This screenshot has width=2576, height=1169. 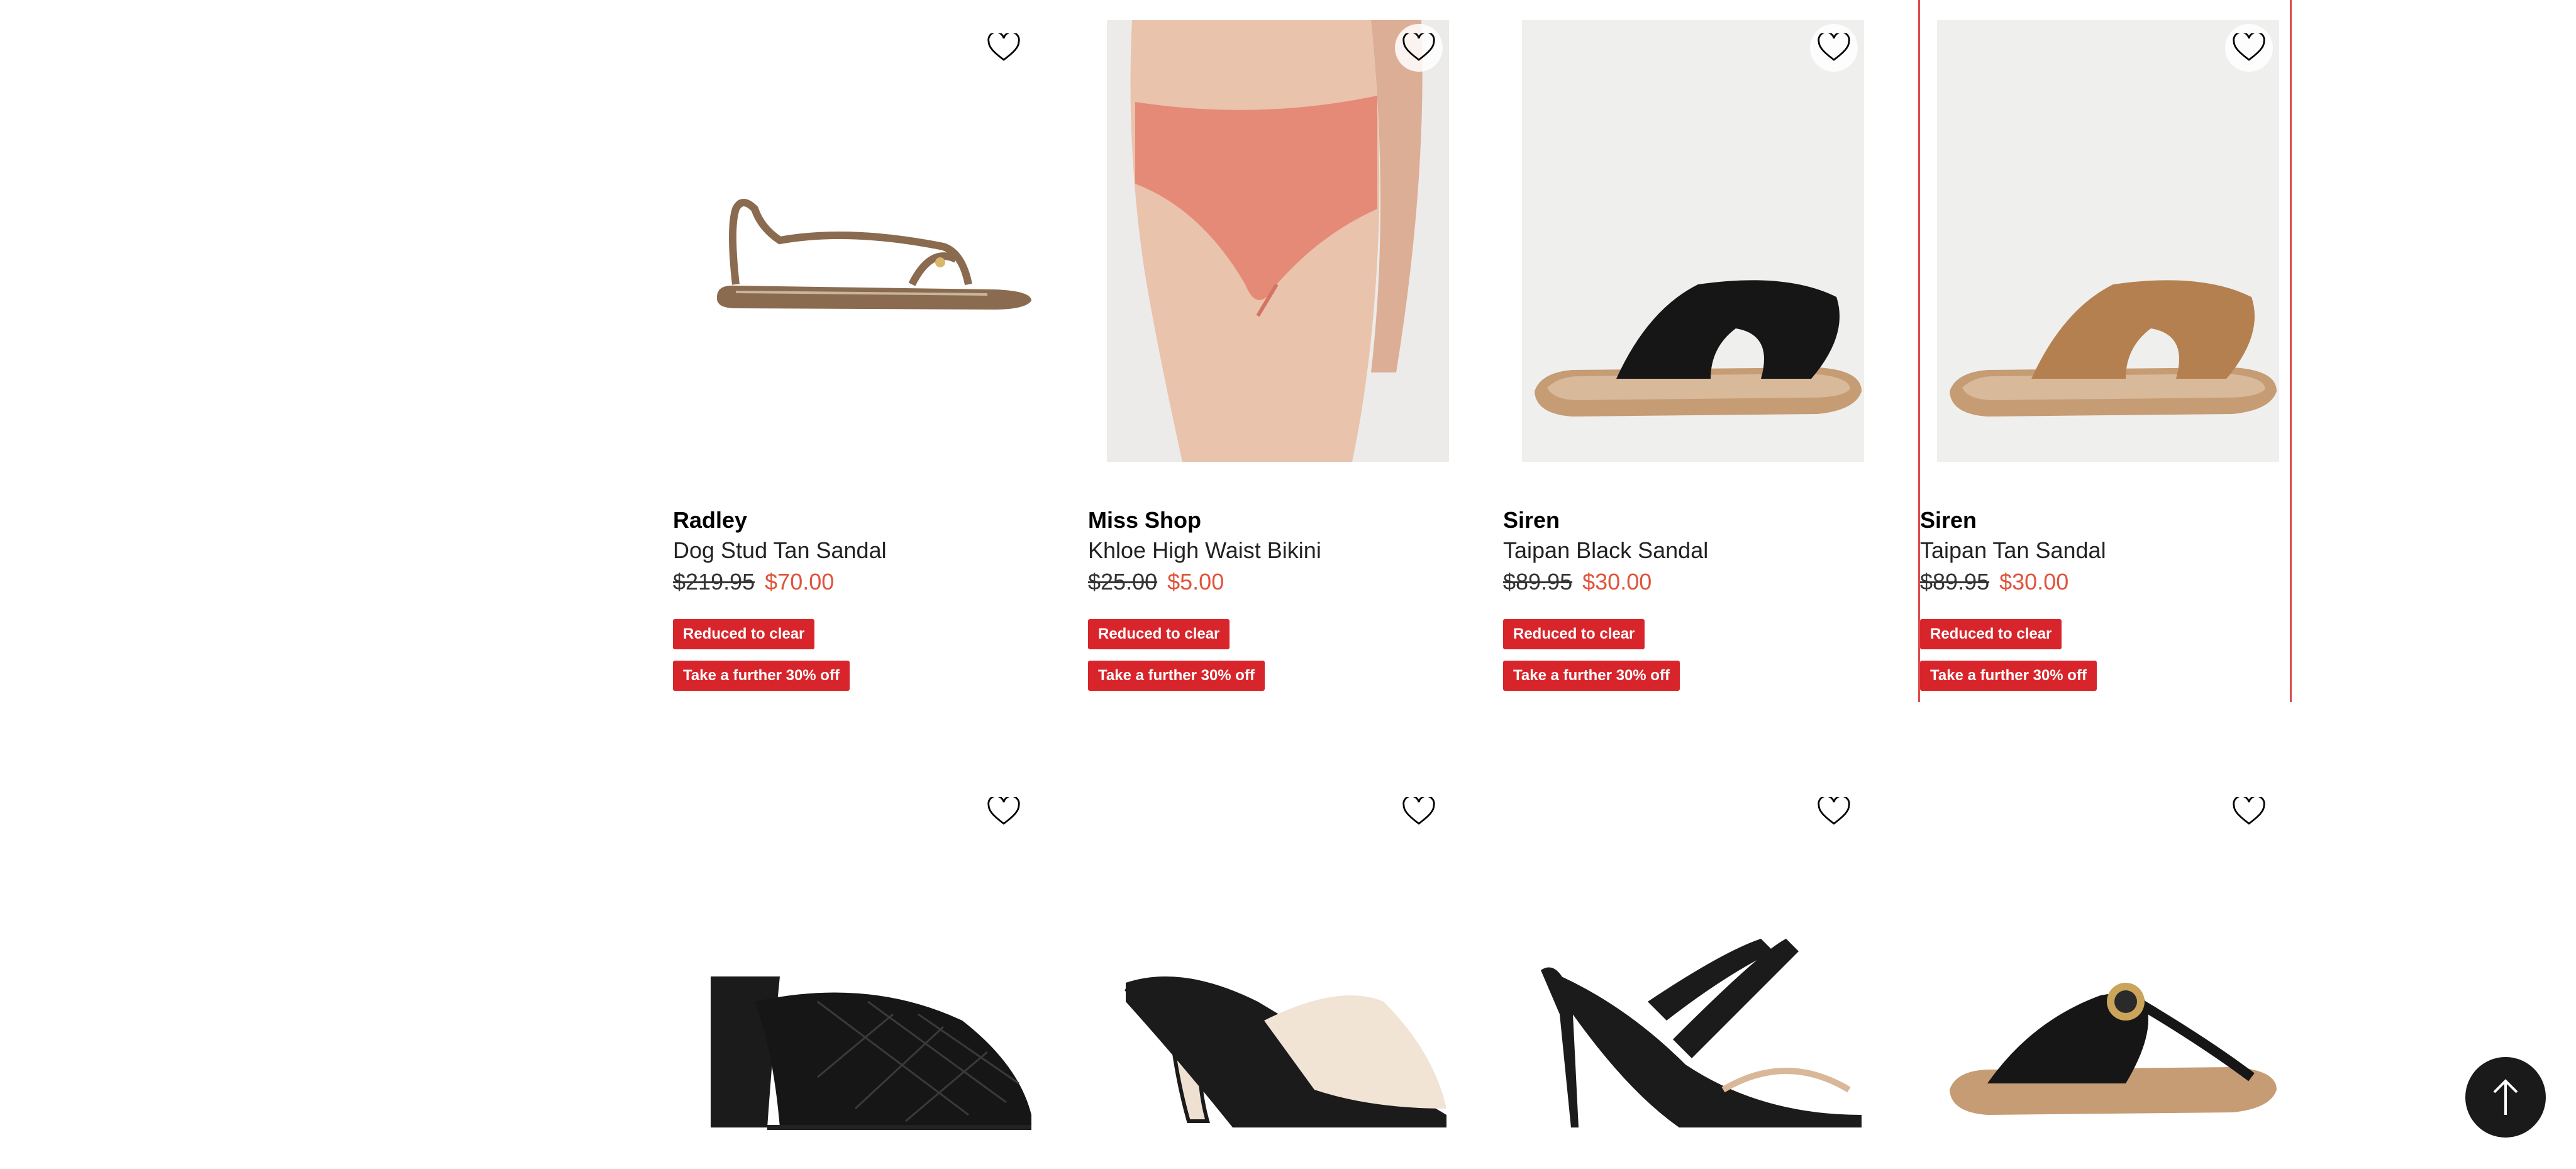 I want to click on back-to-top-button, so click(x=2505, y=1097).